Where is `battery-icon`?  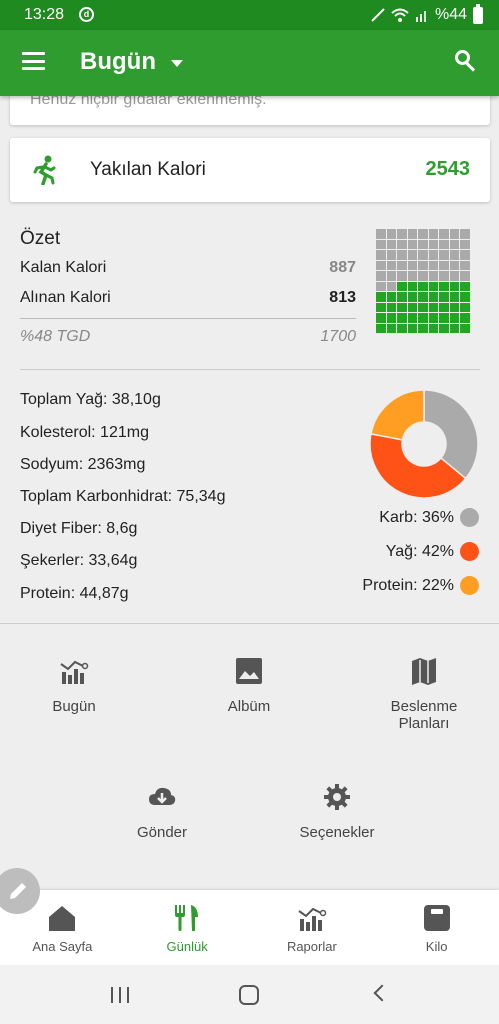 battery-icon is located at coordinates (478, 13).